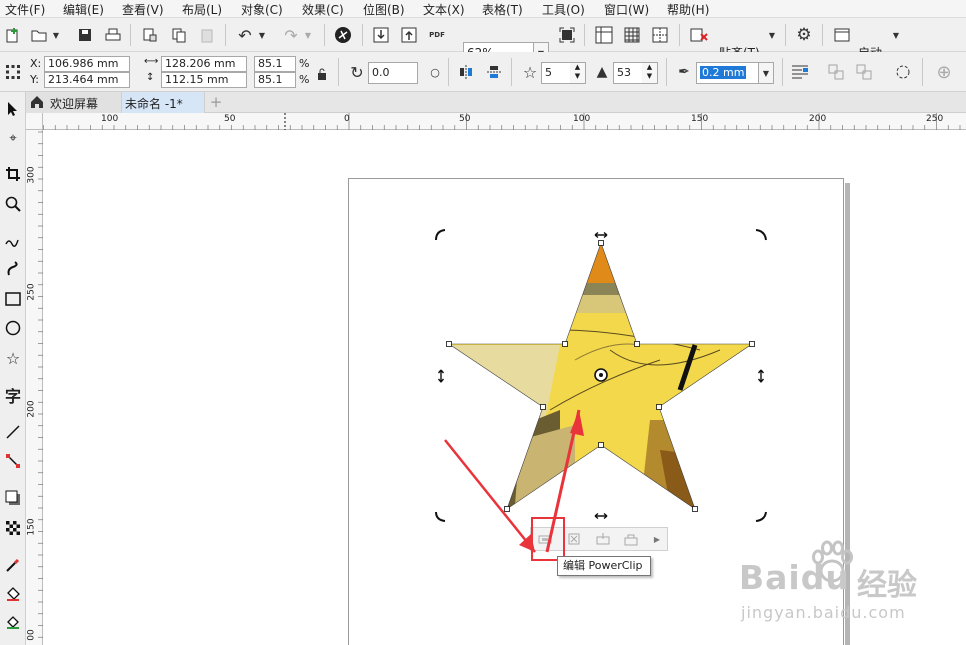 This screenshot has height=645, width=966. What do you see at coordinates (204, 80) in the screenshot?
I see `height-field: 112.15 mm` at bounding box center [204, 80].